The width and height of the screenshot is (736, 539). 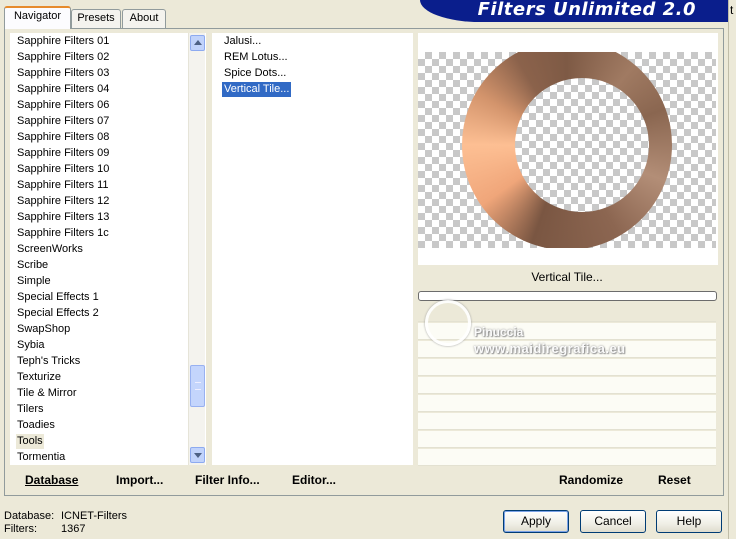 I want to click on edge-letter-t: t, so click(x=732, y=10).